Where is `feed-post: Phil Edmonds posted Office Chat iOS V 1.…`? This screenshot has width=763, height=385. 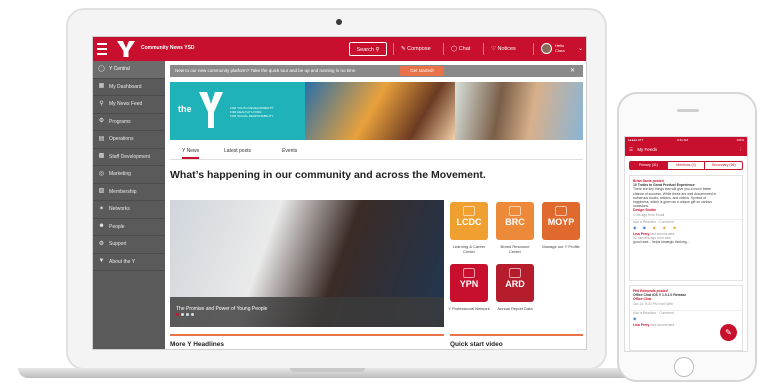
feed-post: Phil Edmonds posted Office Chat iOS V 1.… is located at coordinates (686, 318).